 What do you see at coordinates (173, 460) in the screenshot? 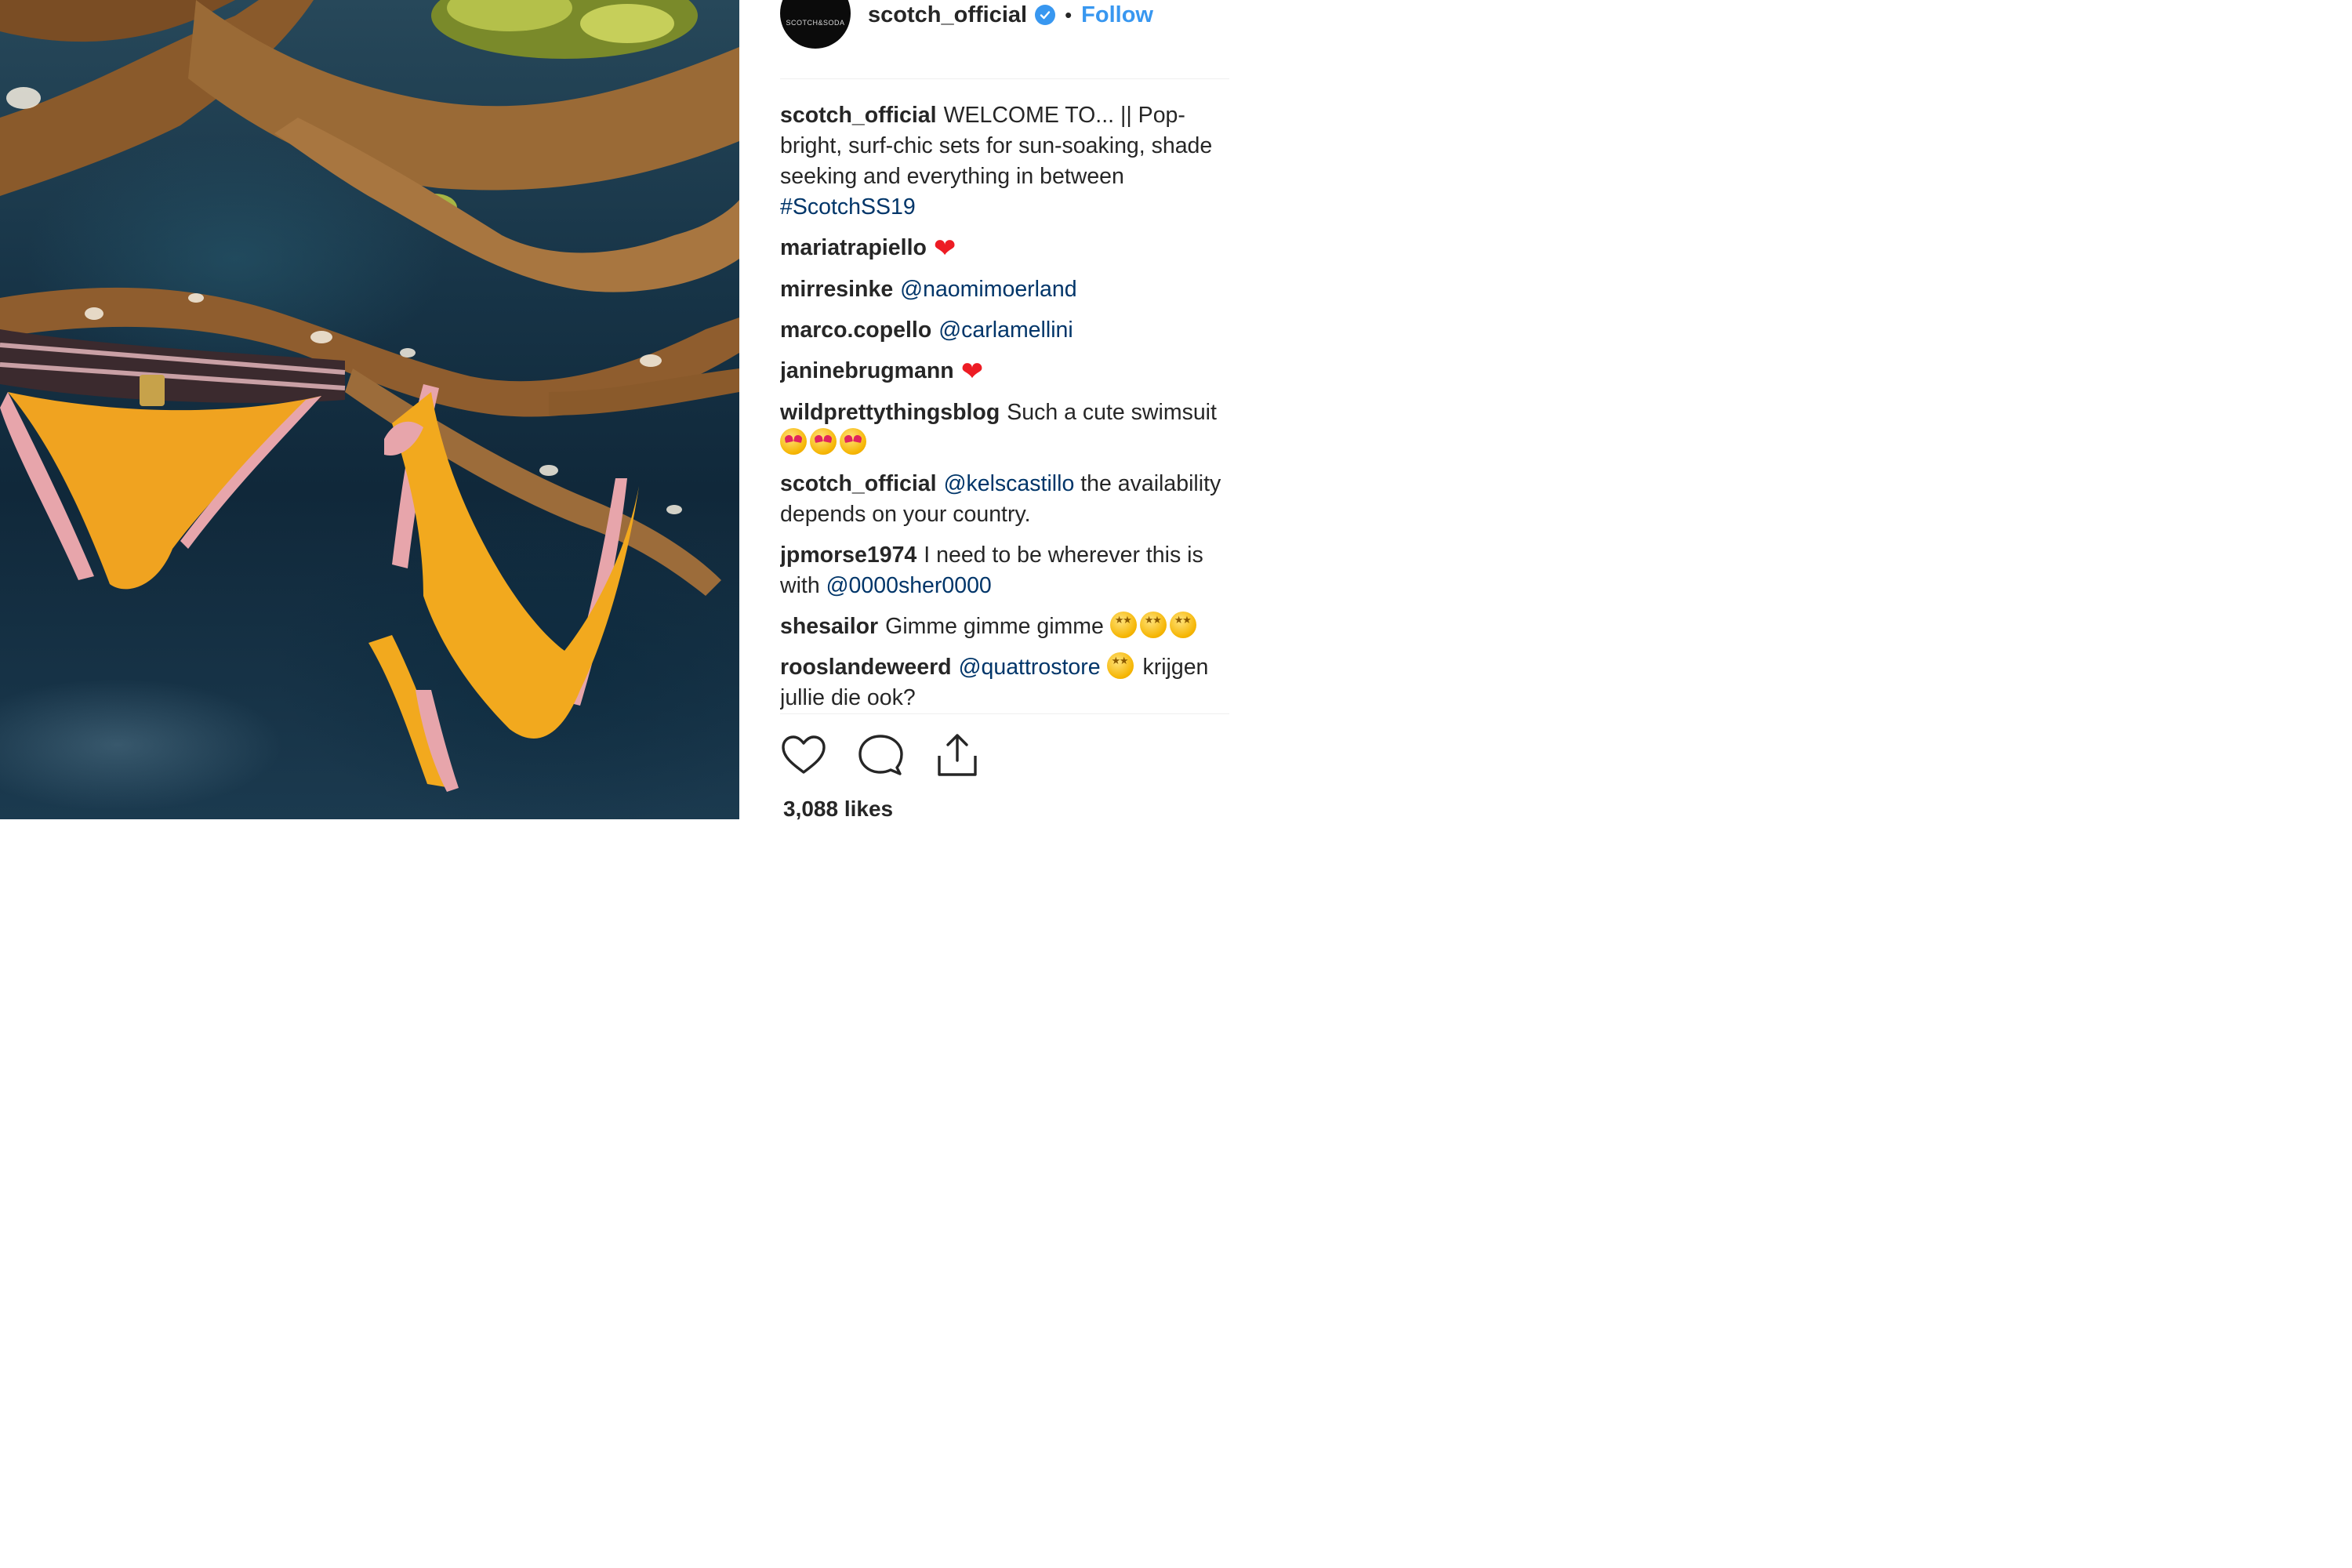
I see `bikini-bottom` at bounding box center [173, 460].